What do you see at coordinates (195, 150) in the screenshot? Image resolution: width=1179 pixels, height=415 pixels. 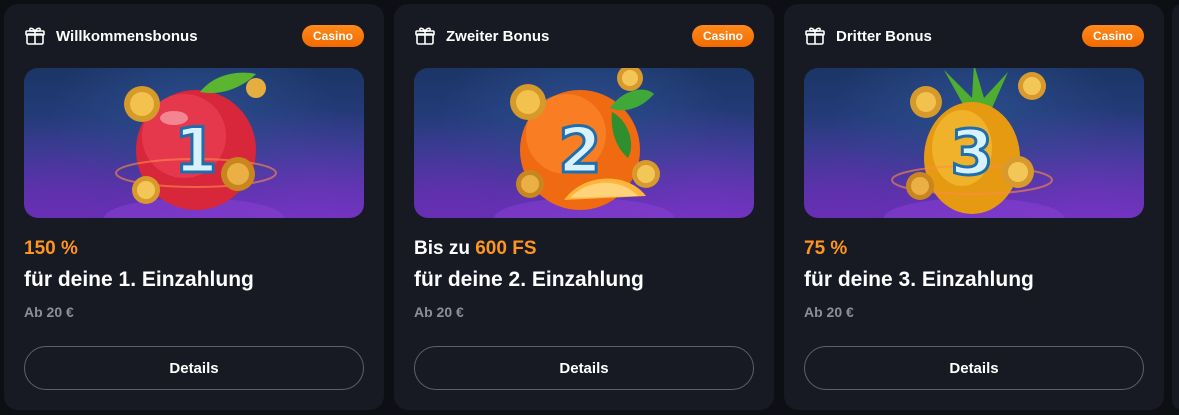 I see `banner-number: 1` at bounding box center [195, 150].